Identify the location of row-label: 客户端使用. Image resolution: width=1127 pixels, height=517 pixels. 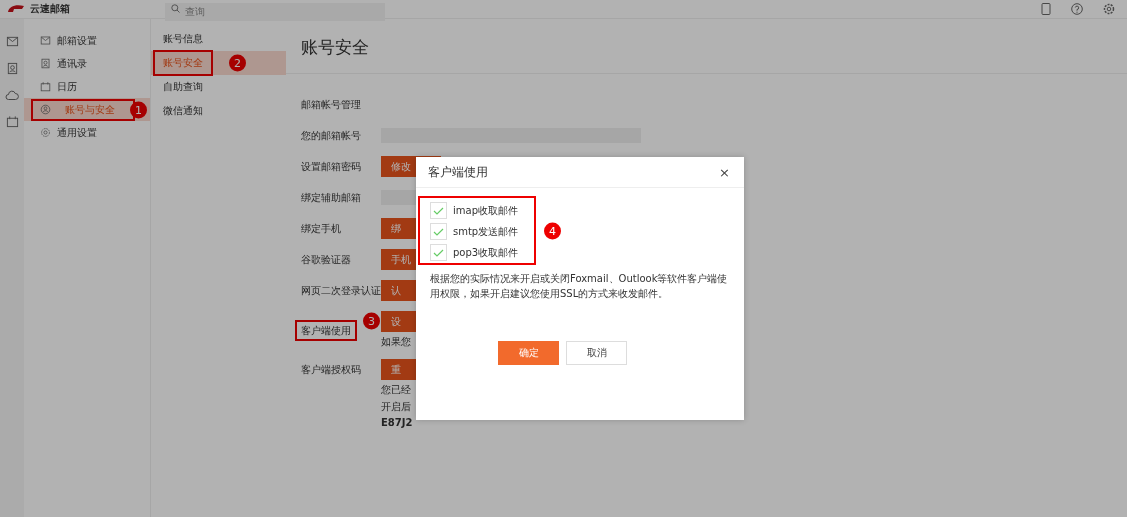
(326, 330).